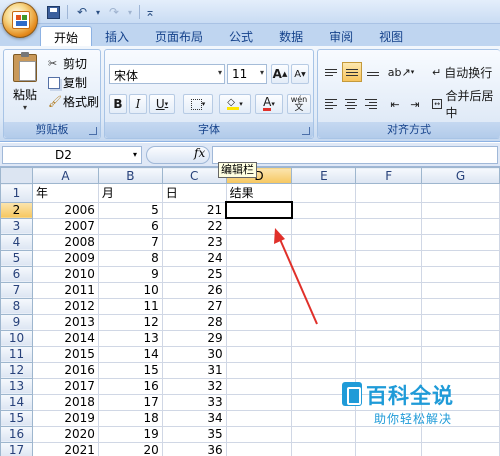  What do you see at coordinates (65, 402) in the screenshot?
I see `cell-a: 2018` at bounding box center [65, 402].